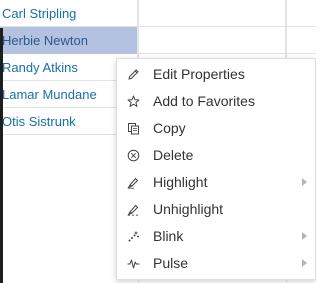 This screenshot has height=283, width=320. I want to click on menu-item-blink: Blink, so click(216, 236).